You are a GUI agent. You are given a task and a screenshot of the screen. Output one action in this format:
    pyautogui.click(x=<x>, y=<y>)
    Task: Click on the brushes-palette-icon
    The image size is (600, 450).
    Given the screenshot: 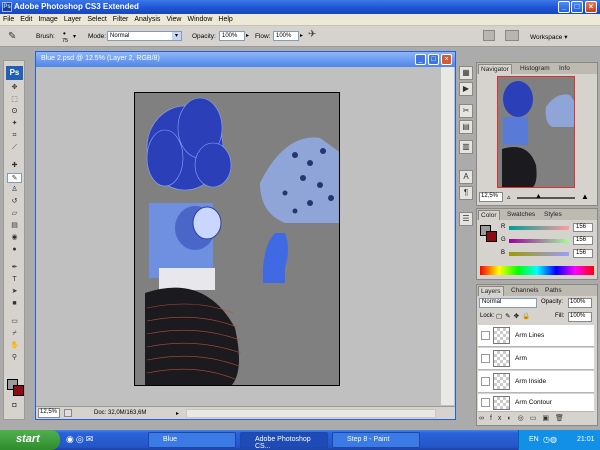 What is the action you would take?
    pyautogui.click(x=489, y=35)
    